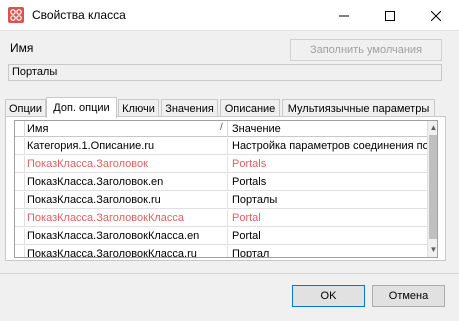  What do you see at coordinates (16, 15) in the screenshot?
I see `app-icon` at bounding box center [16, 15].